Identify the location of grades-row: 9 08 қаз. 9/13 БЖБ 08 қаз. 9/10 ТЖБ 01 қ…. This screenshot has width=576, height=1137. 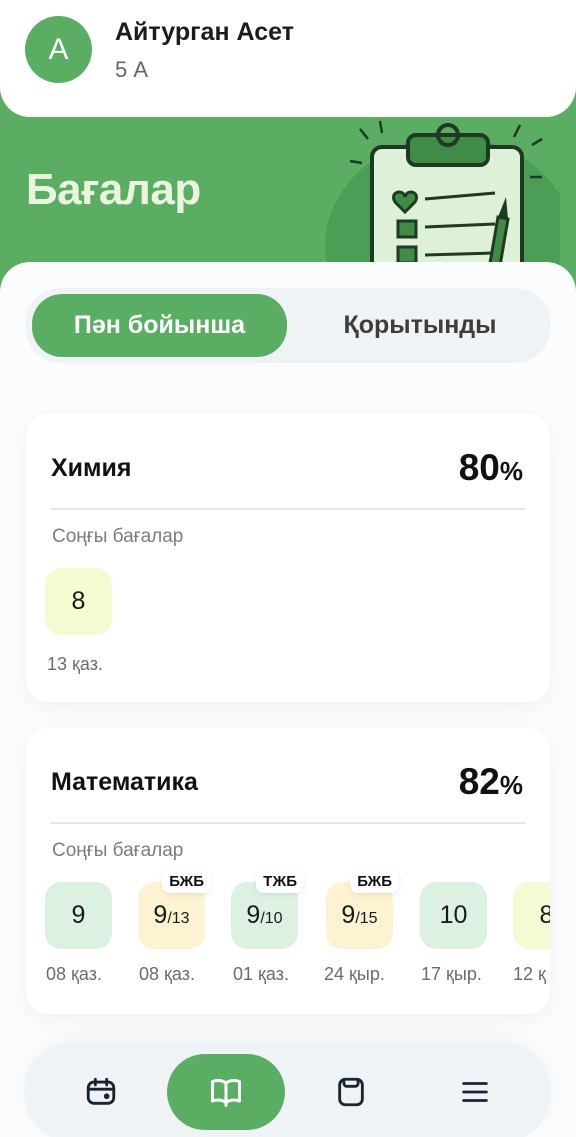
(297, 936).